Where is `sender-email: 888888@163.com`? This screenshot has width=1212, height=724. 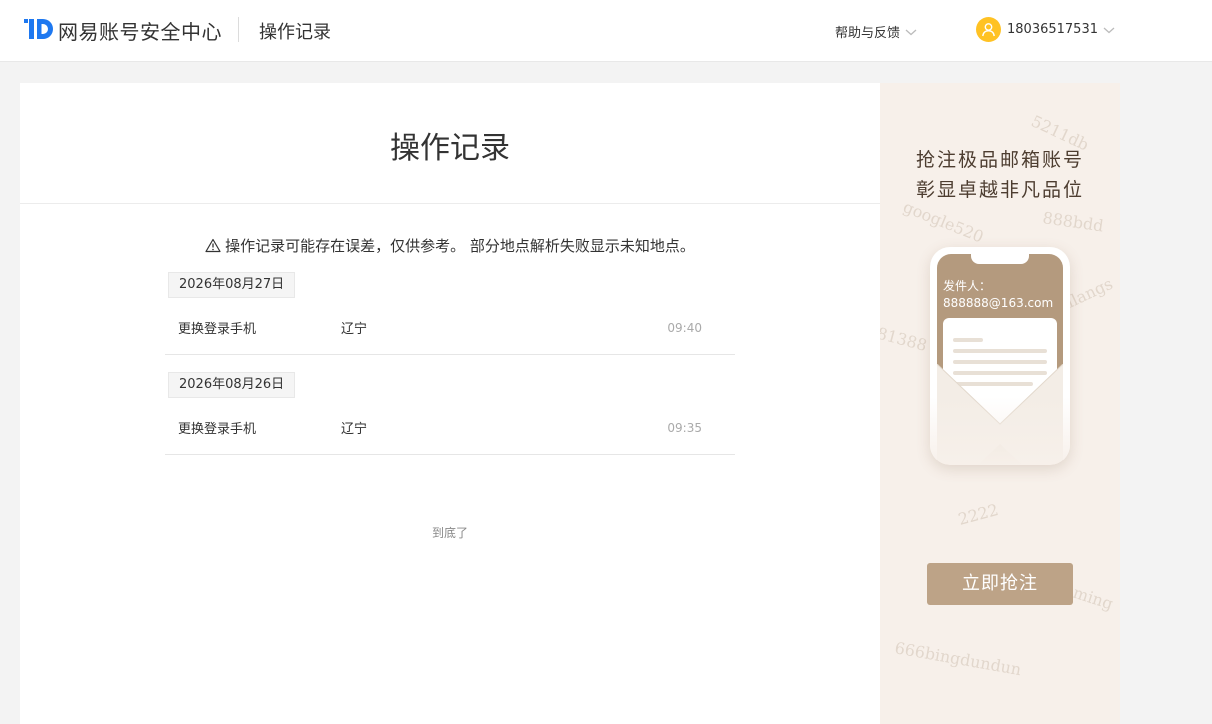 sender-email: 888888@163.com is located at coordinates (998, 303).